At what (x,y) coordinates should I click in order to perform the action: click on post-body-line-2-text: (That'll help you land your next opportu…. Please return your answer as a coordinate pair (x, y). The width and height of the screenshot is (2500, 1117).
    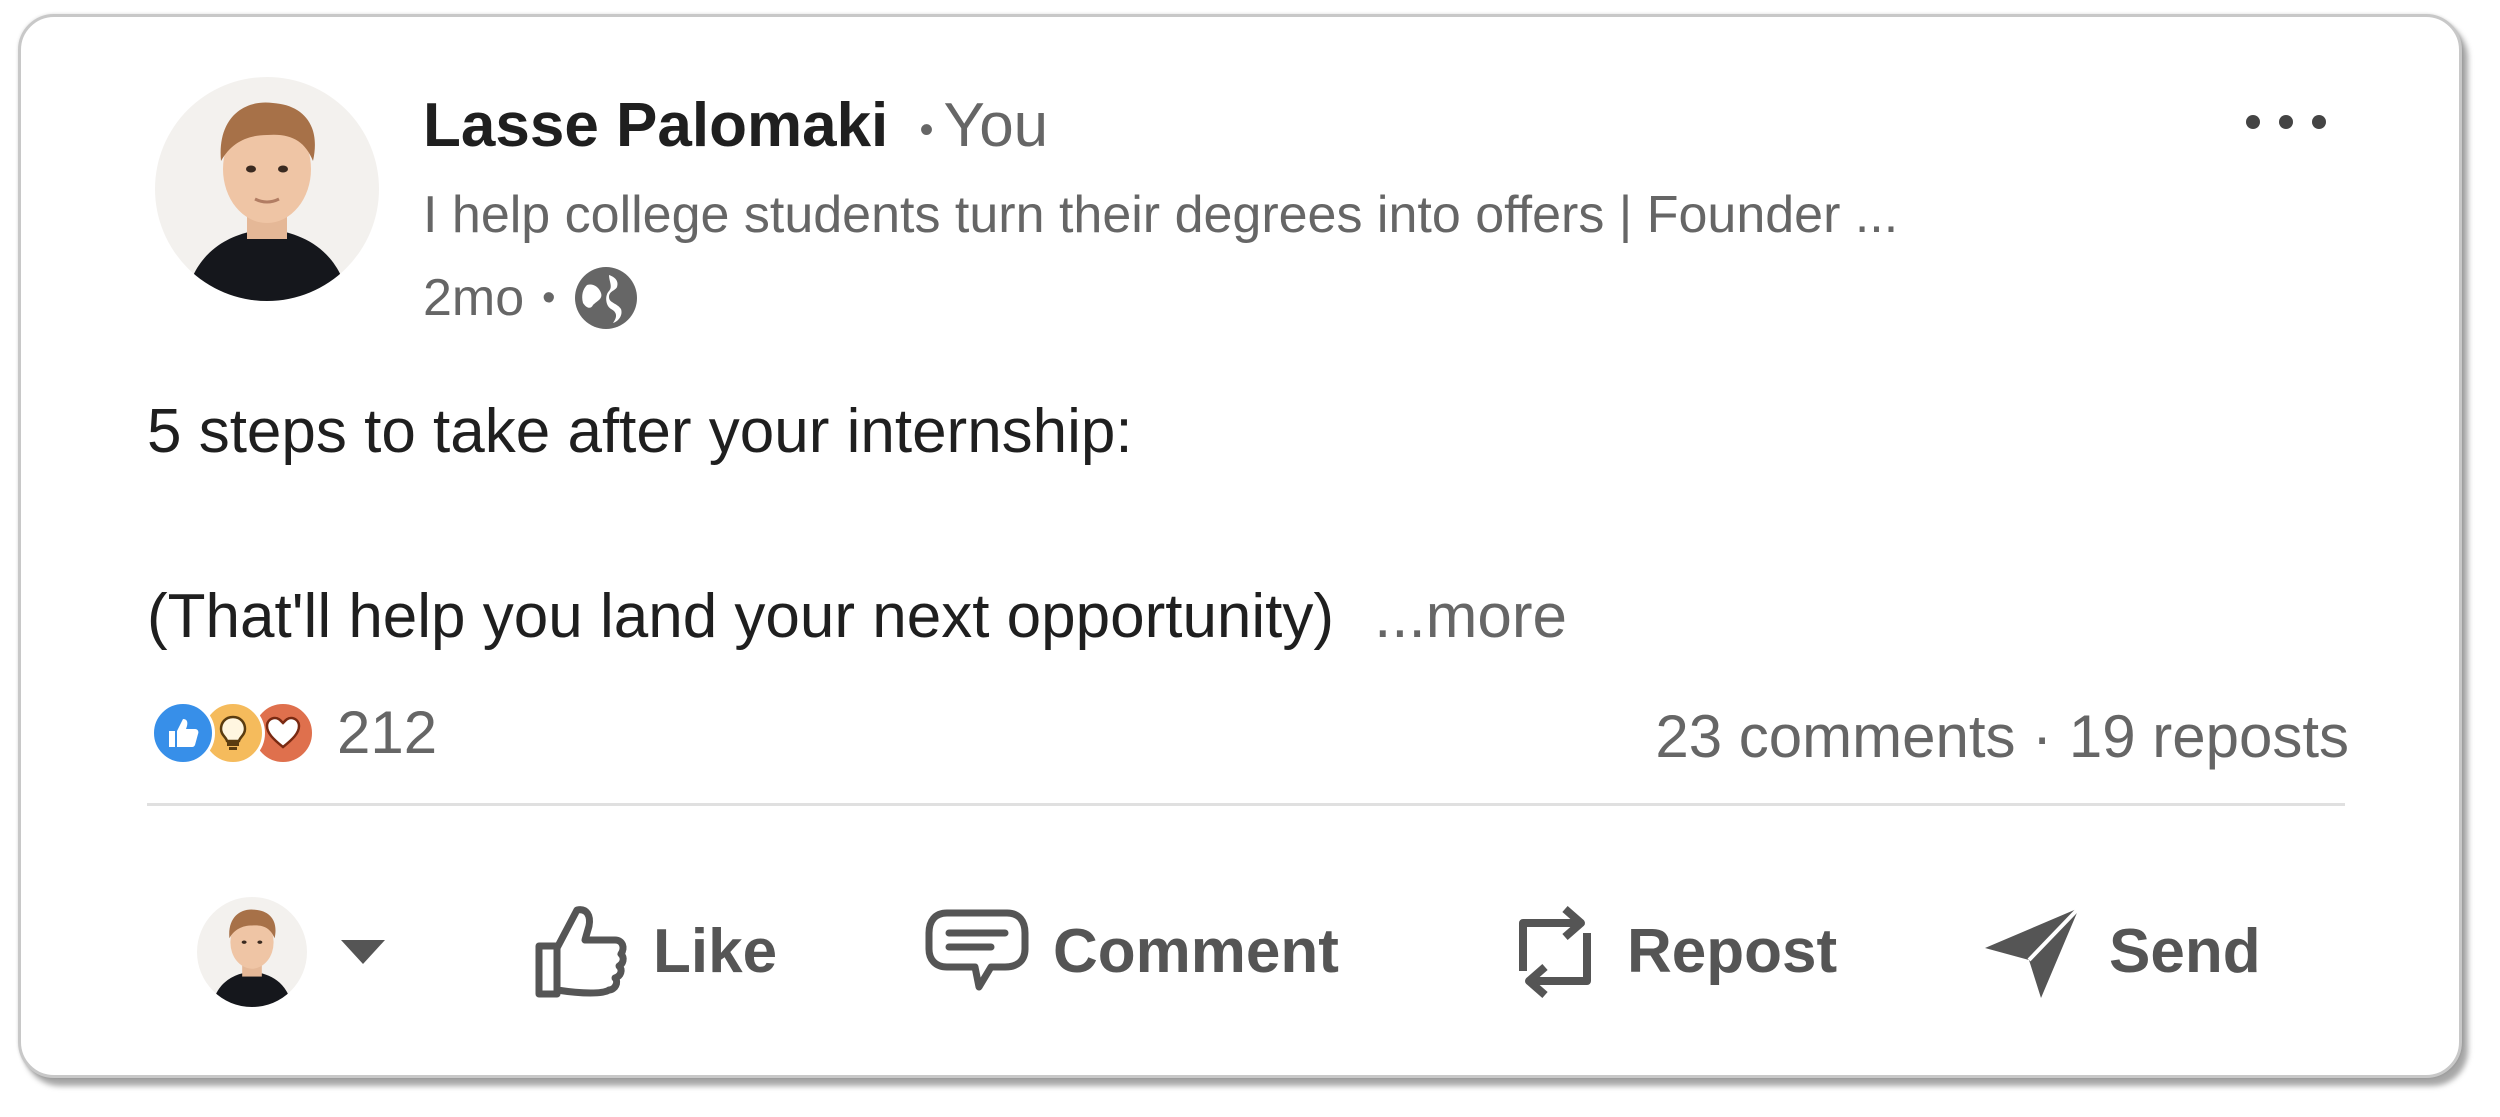
    Looking at the image, I should click on (741, 616).